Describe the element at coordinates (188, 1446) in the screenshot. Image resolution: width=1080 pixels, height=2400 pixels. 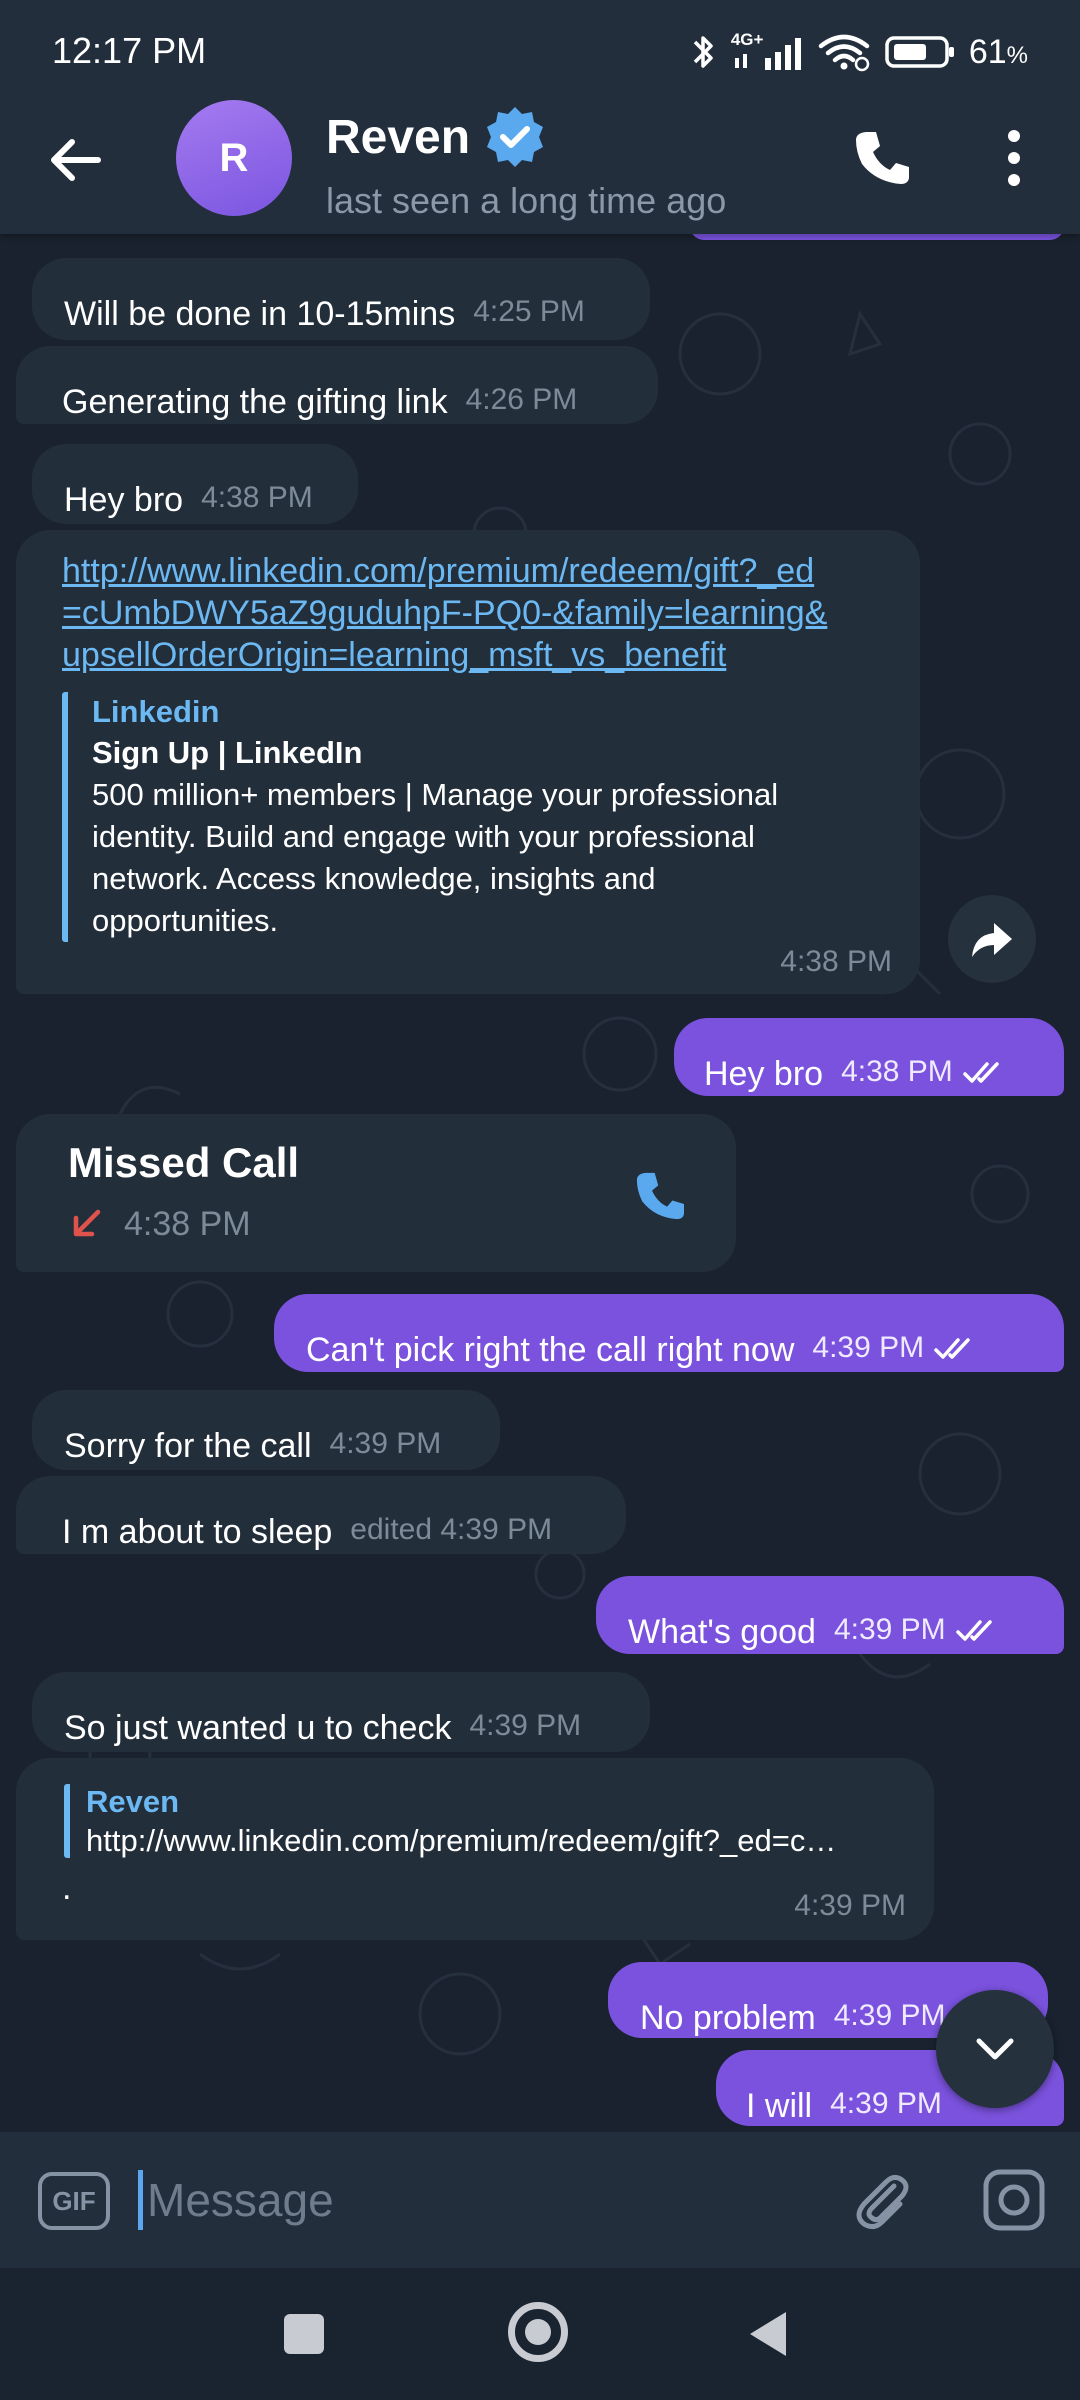
I see `message-text: Sorry for the call` at that location.